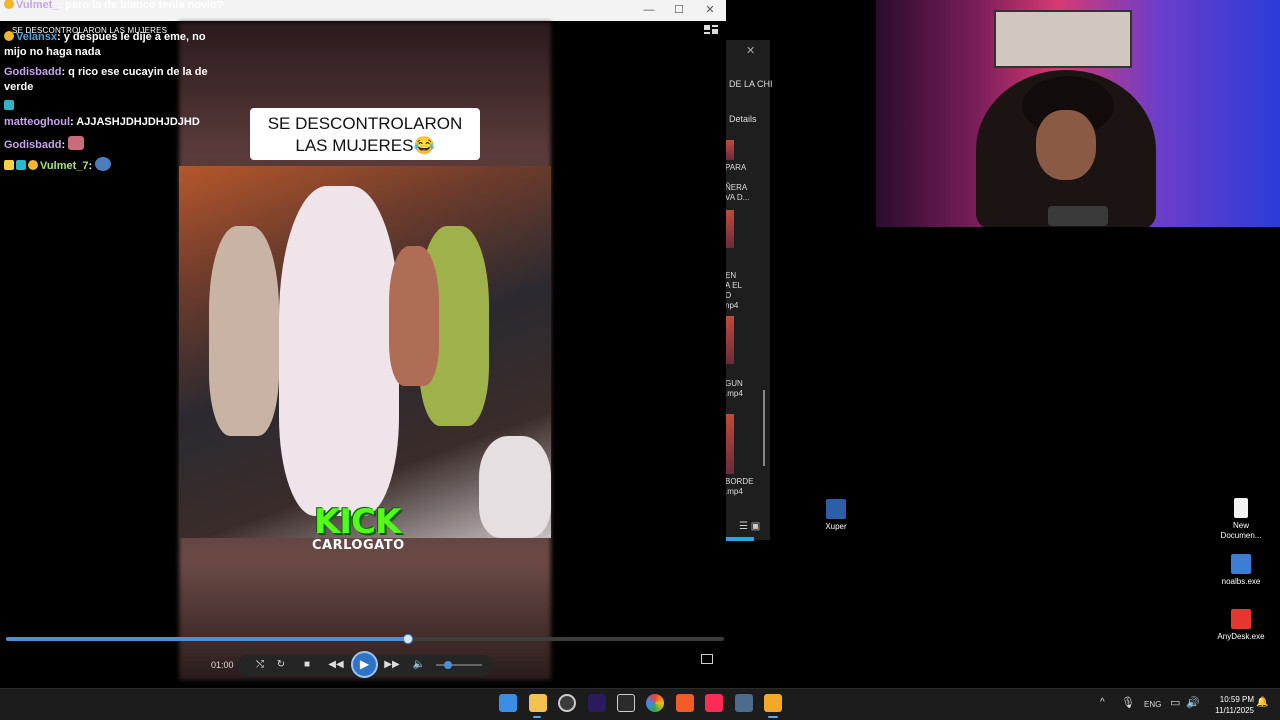 The image size is (1280, 720). I want to click on tray-overflow-icon: ^, so click(1102, 702).